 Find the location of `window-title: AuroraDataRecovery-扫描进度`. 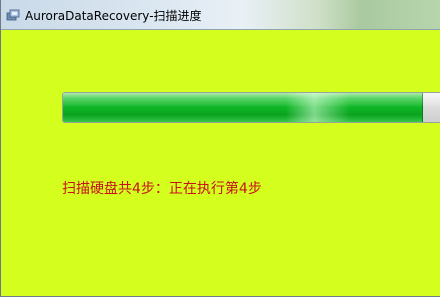

window-title: AuroraDataRecovery-扫描进度 is located at coordinates (113, 16).